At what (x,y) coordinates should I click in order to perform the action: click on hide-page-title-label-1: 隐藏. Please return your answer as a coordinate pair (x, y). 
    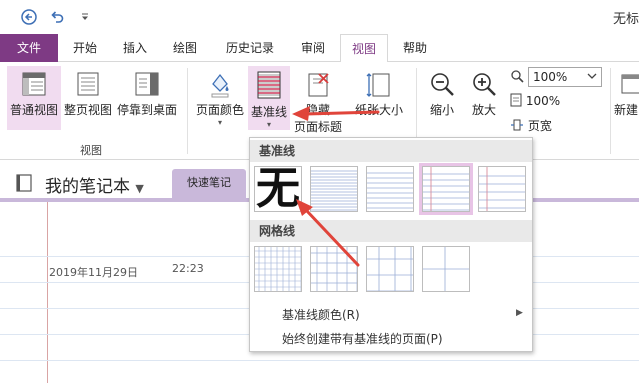
    Looking at the image, I should click on (317, 110).